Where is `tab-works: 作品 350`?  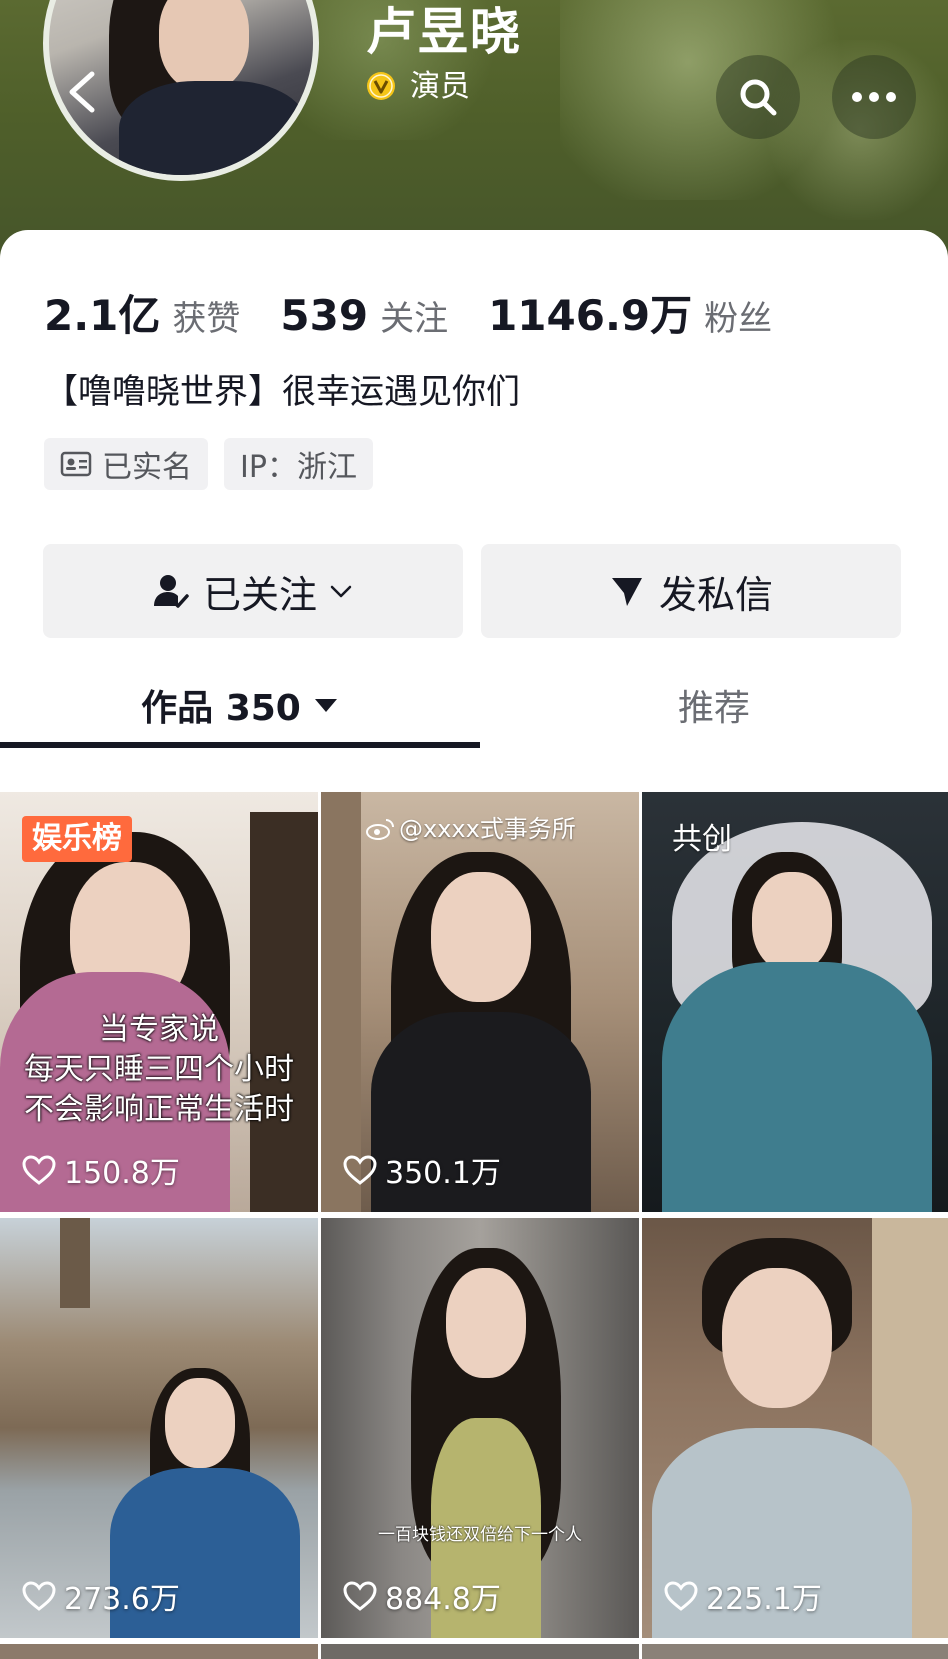 tab-works: 作品 350 is located at coordinates (240, 705).